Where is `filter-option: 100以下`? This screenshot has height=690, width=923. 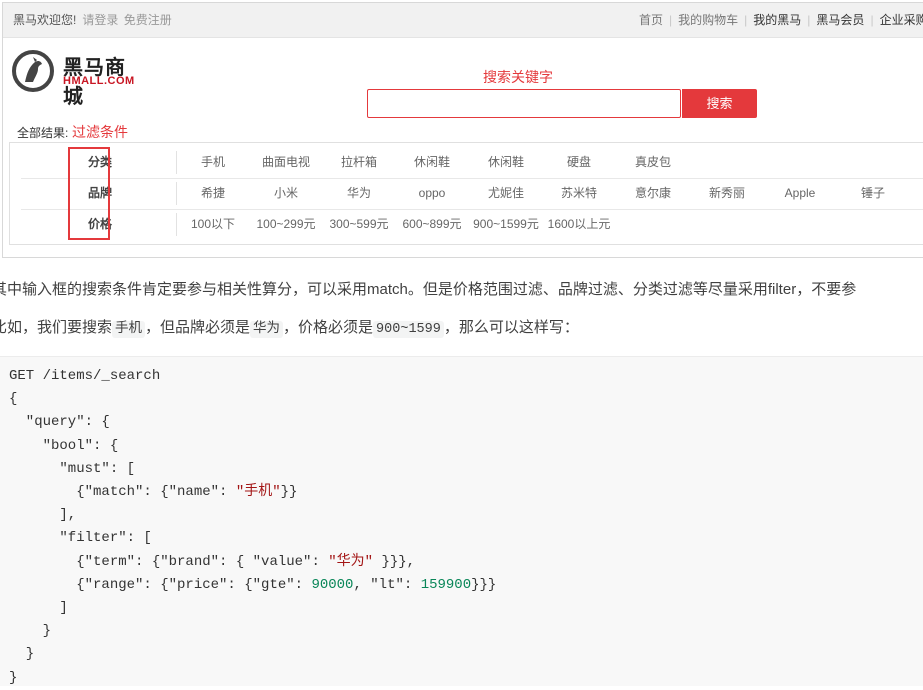 filter-option: 100以下 is located at coordinates (213, 224).